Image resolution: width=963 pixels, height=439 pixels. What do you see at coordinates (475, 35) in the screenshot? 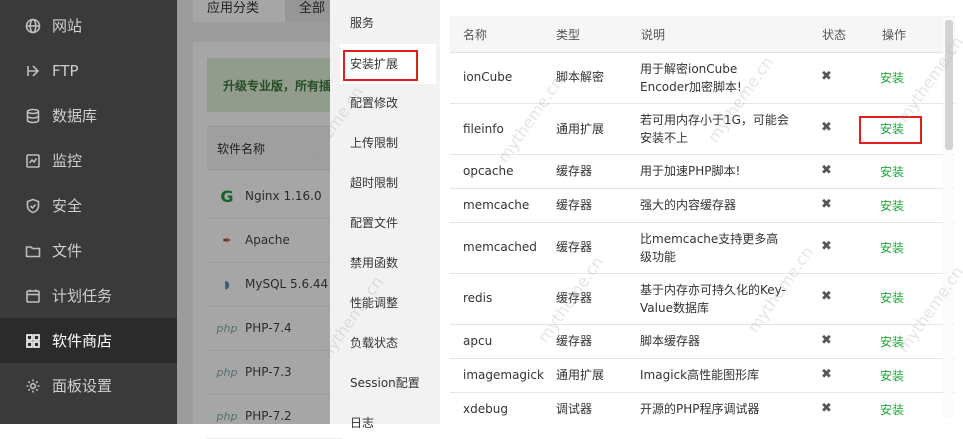
I see `column-name: 名称` at bounding box center [475, 35].